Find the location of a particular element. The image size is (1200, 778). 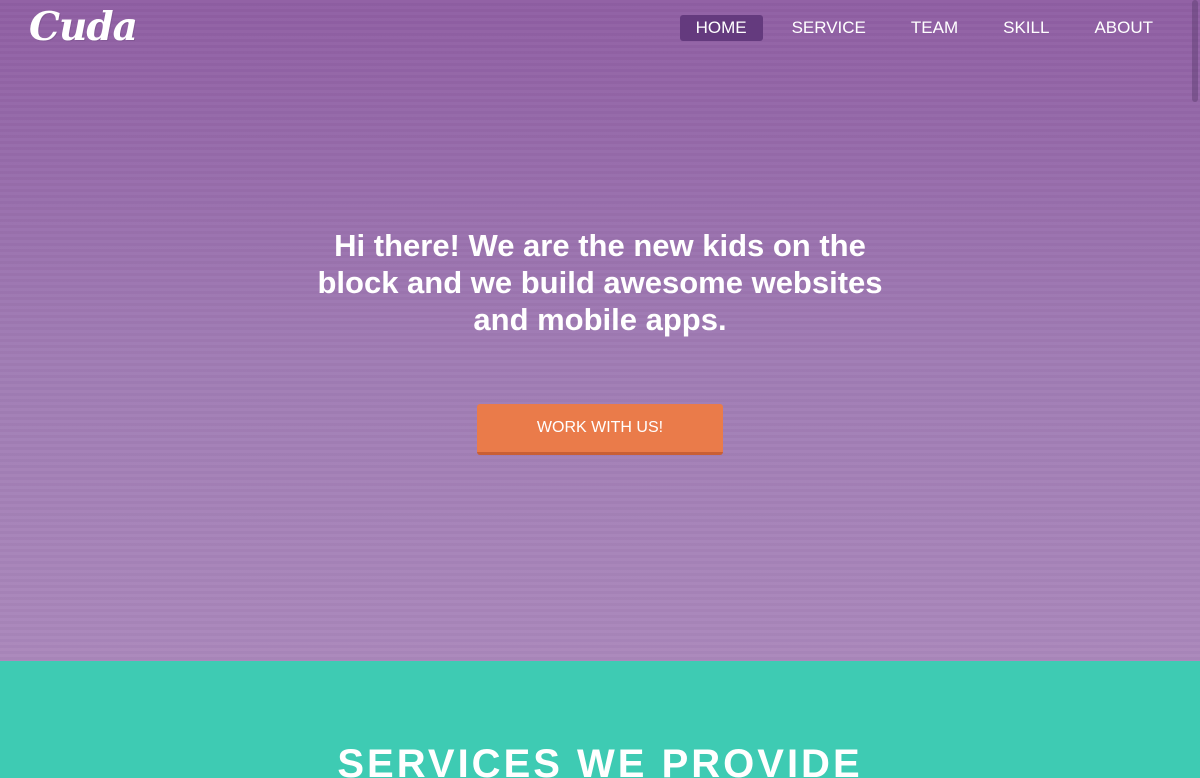

nav-item-home: HOME is located at coordinates (721, 28).